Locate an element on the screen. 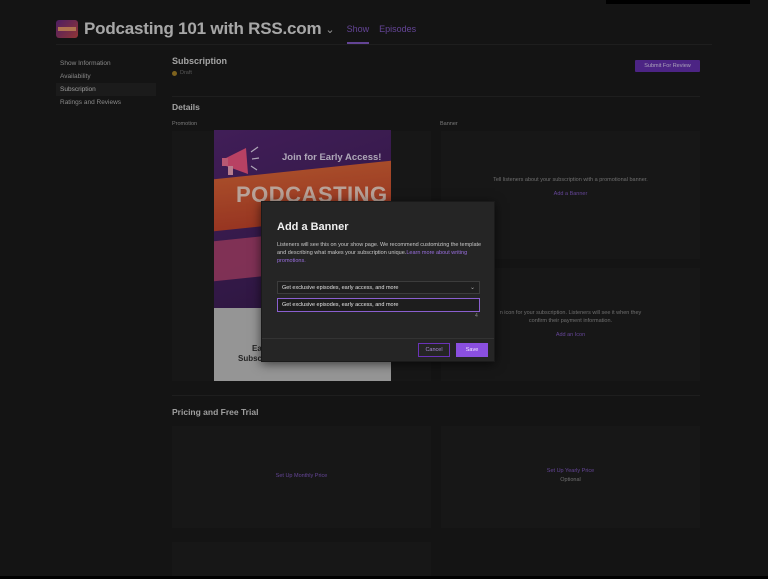  banner-text-input is located at coordinates (378, 305).